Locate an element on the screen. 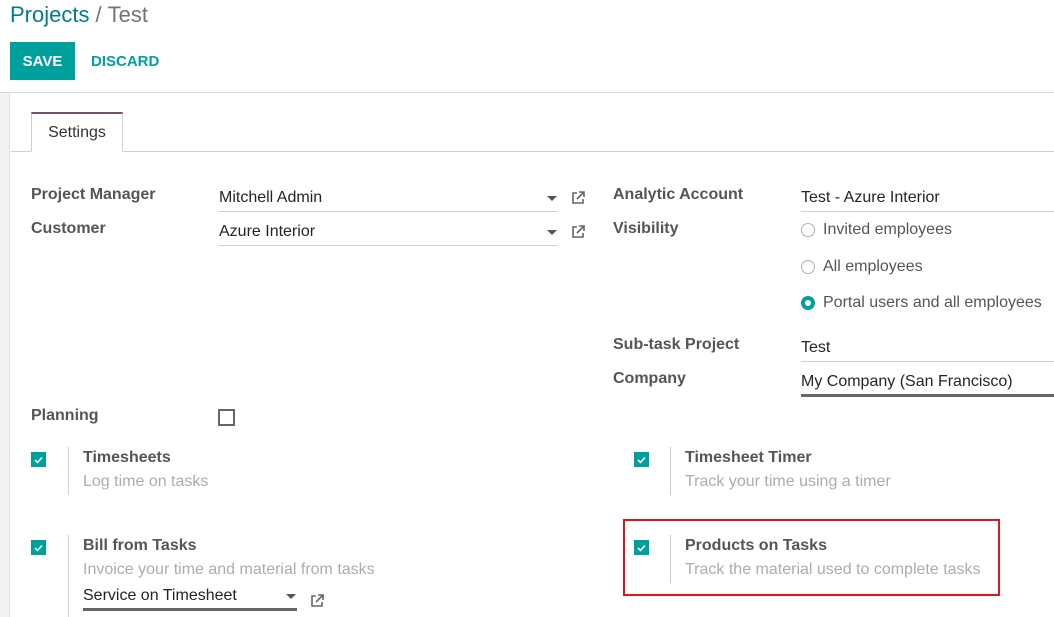 The image size is (1054, 617). bill-from-tasks-title: Bill from Tasks is located at coordinates (140, 545).